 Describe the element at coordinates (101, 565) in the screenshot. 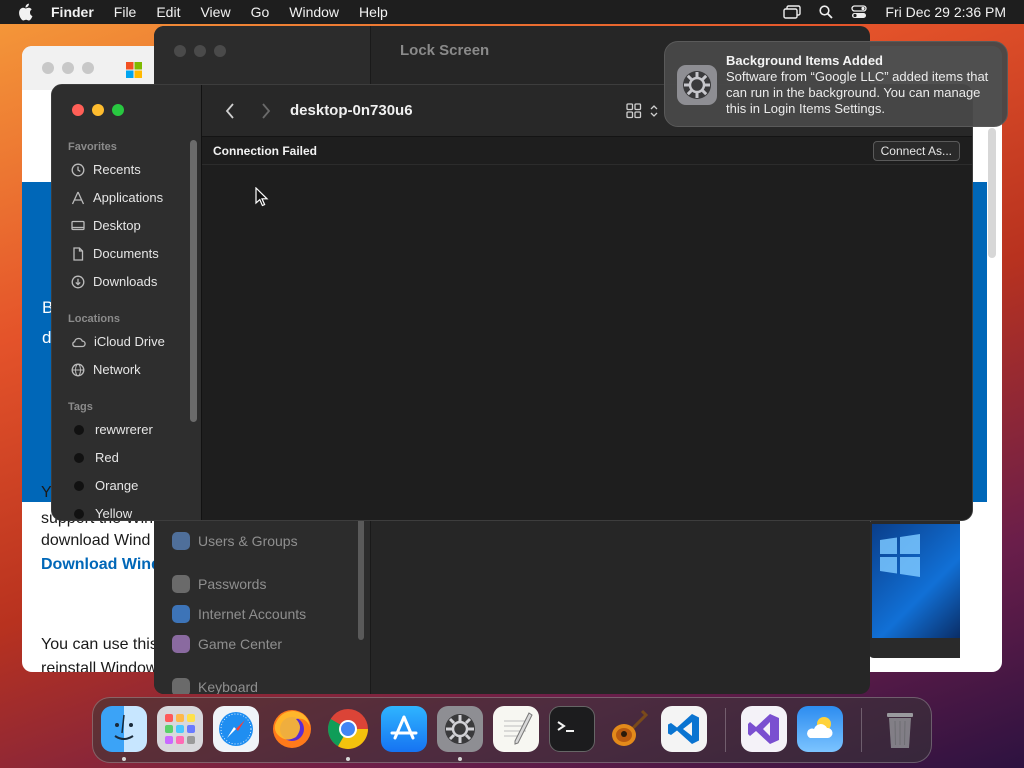

I see `download-windows-link: Download Wind` at that location.